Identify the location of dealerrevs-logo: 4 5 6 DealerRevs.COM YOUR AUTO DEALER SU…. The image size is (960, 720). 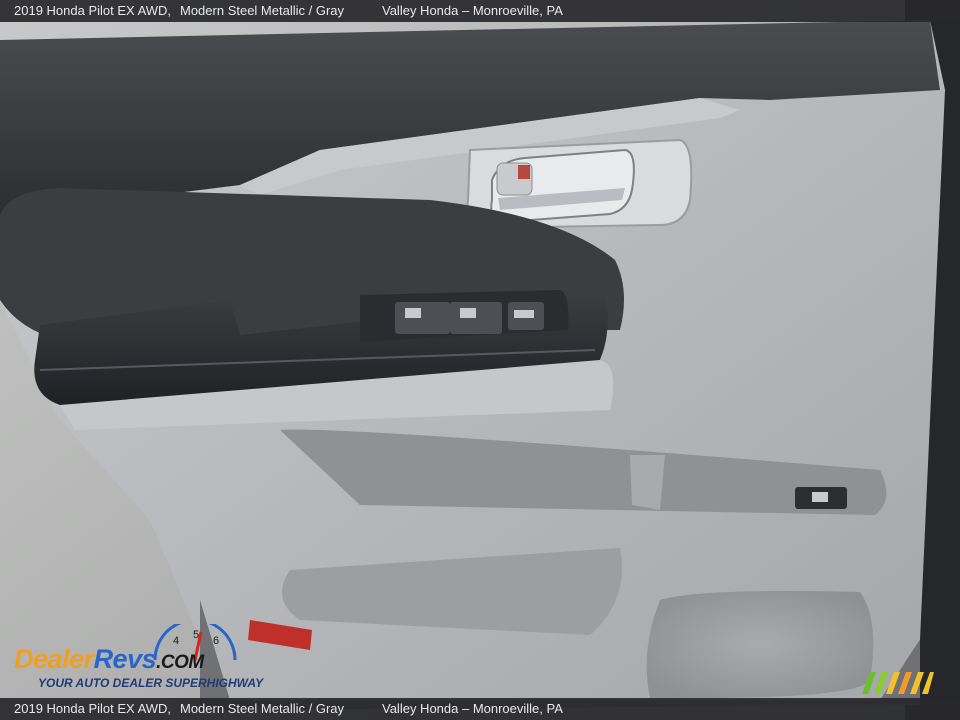
(140, 659).